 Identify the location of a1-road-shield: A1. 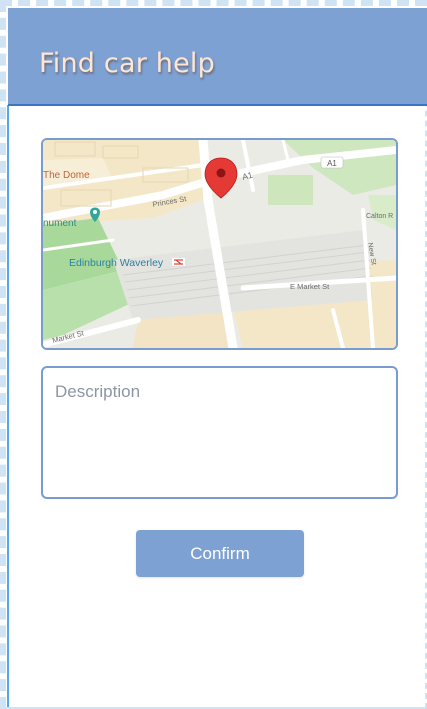
(332, 162).